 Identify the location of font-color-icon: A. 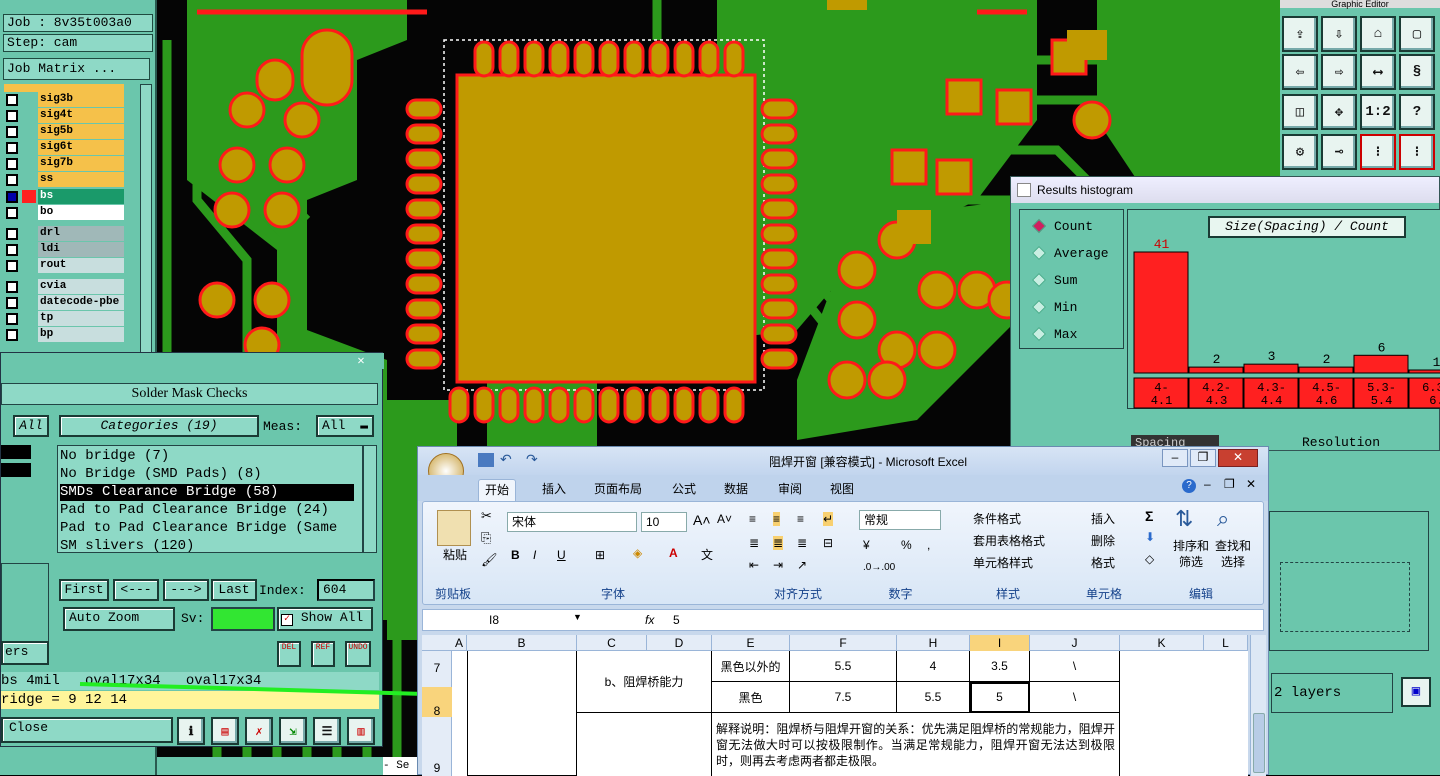
(673, 553).